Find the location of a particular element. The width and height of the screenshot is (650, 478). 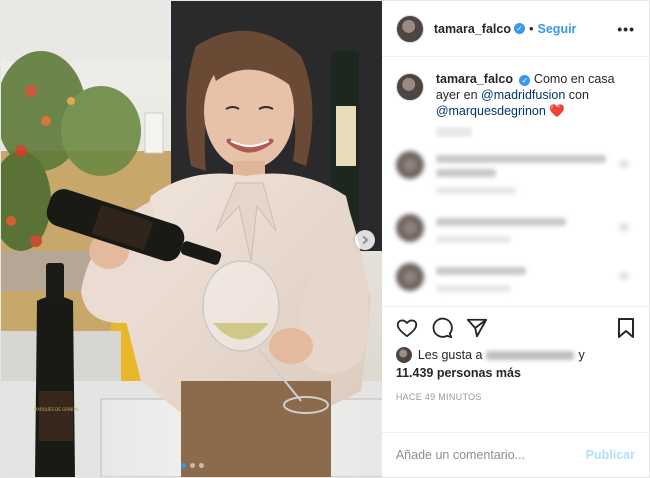

add-comment-bar: Publicar is located at coordinates (515, 454).